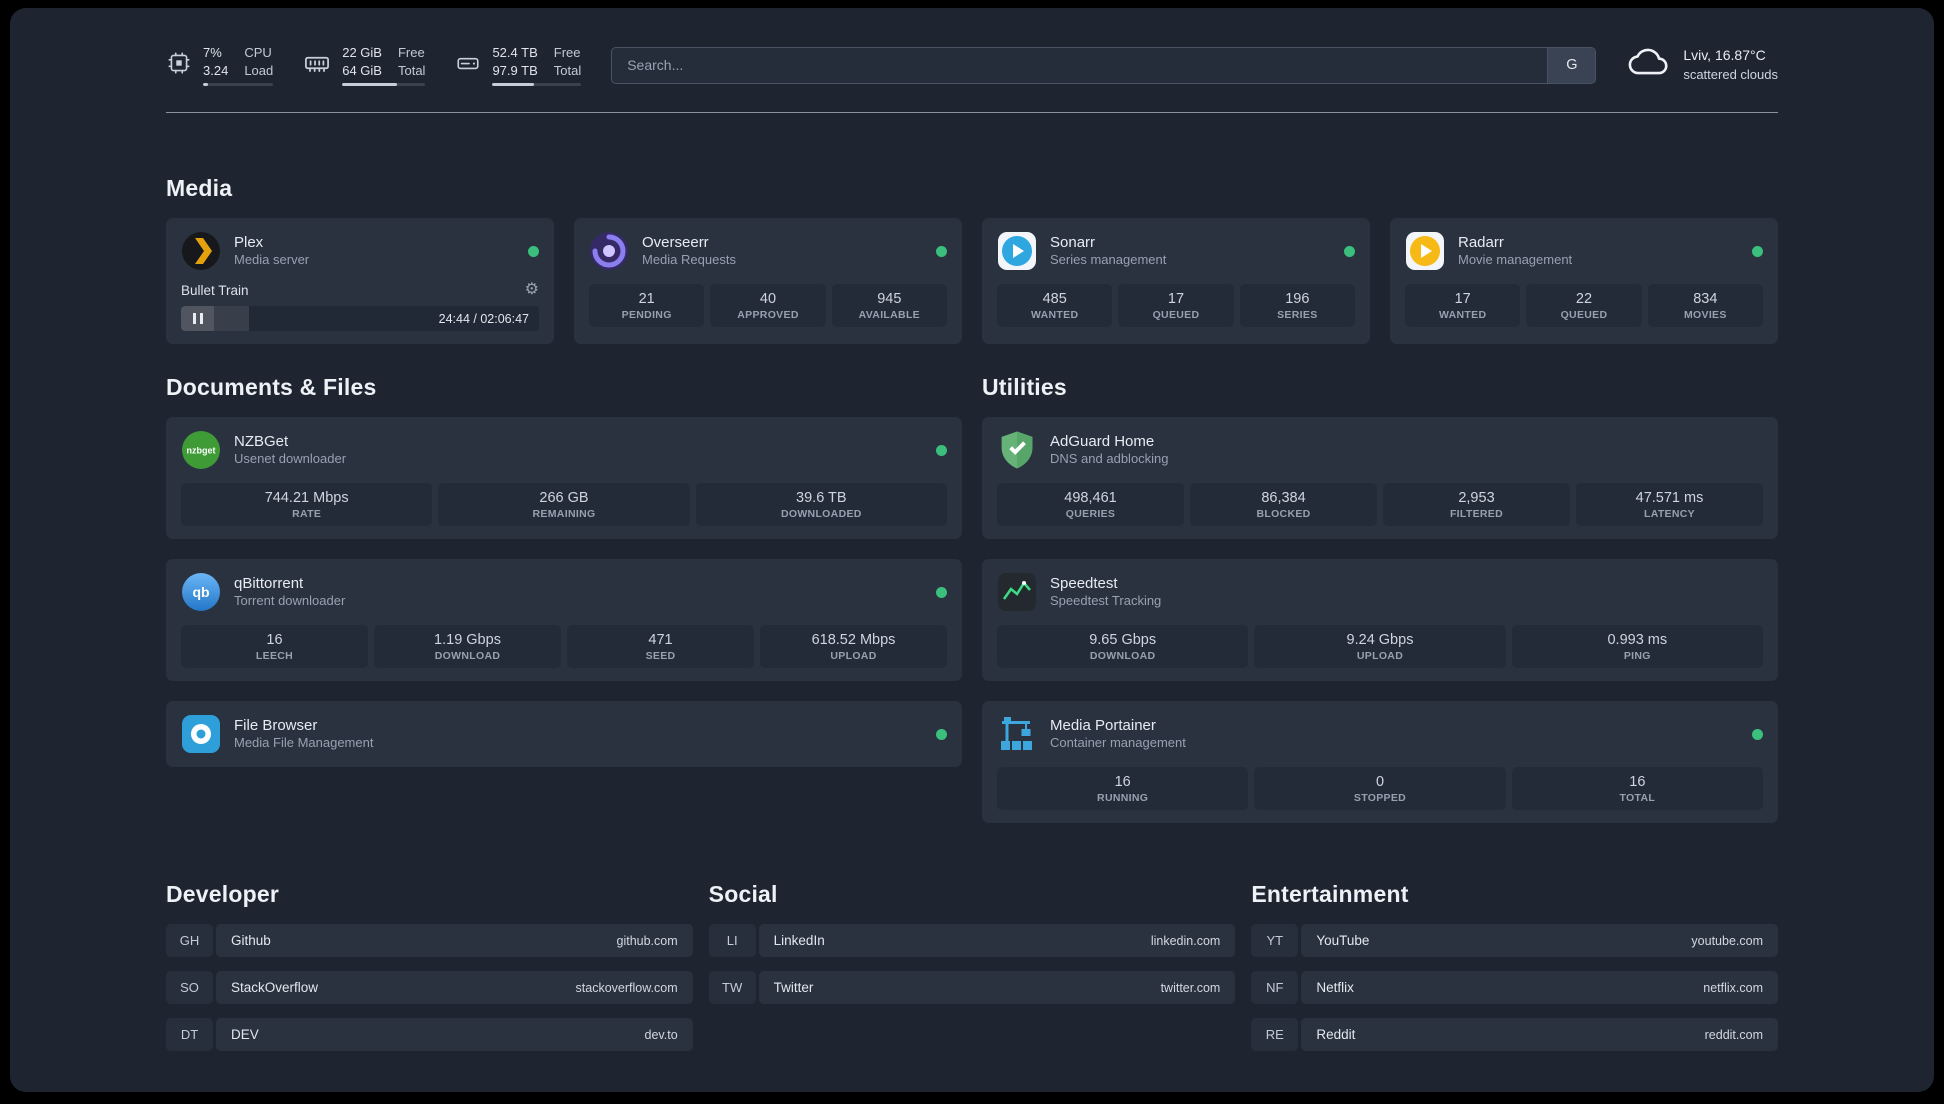 This screenshot has width=1944, height=1104. I want to click on service-card-filebrowser: File Browser Media File Management, so click(564, 734).